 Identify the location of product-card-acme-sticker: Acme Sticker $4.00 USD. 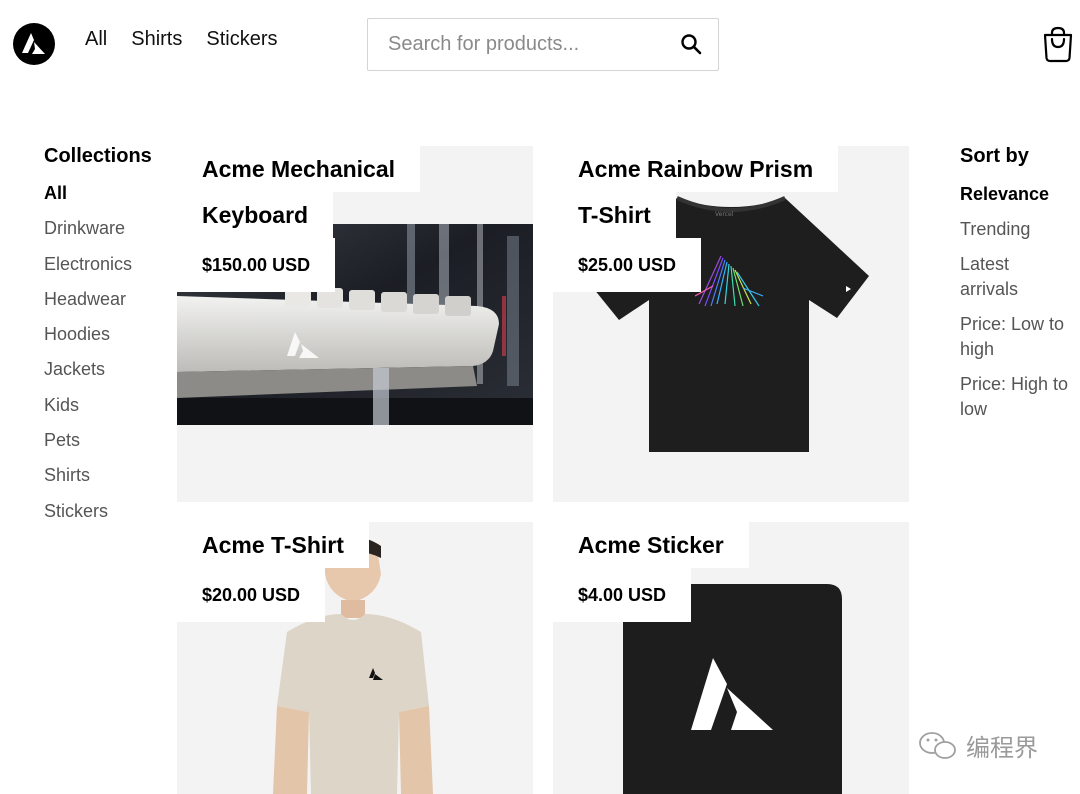
(731, 658).